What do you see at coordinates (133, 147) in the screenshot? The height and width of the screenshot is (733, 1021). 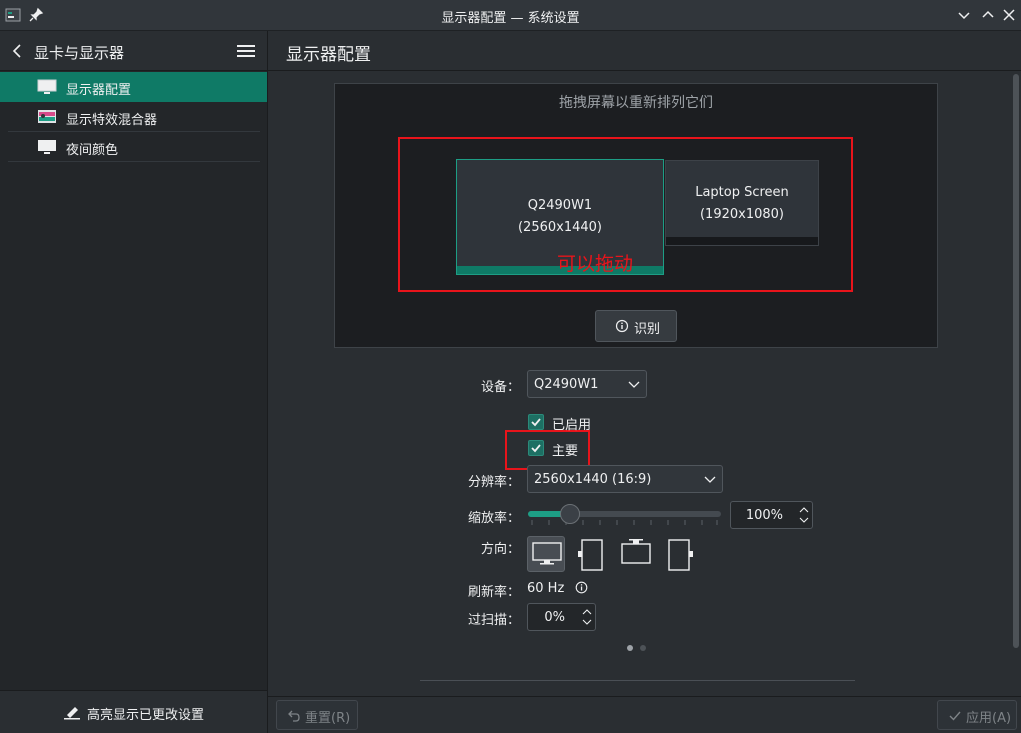 I see `sidebar-item-night-color: 夜间颜色` at bounding box center [133, 147].